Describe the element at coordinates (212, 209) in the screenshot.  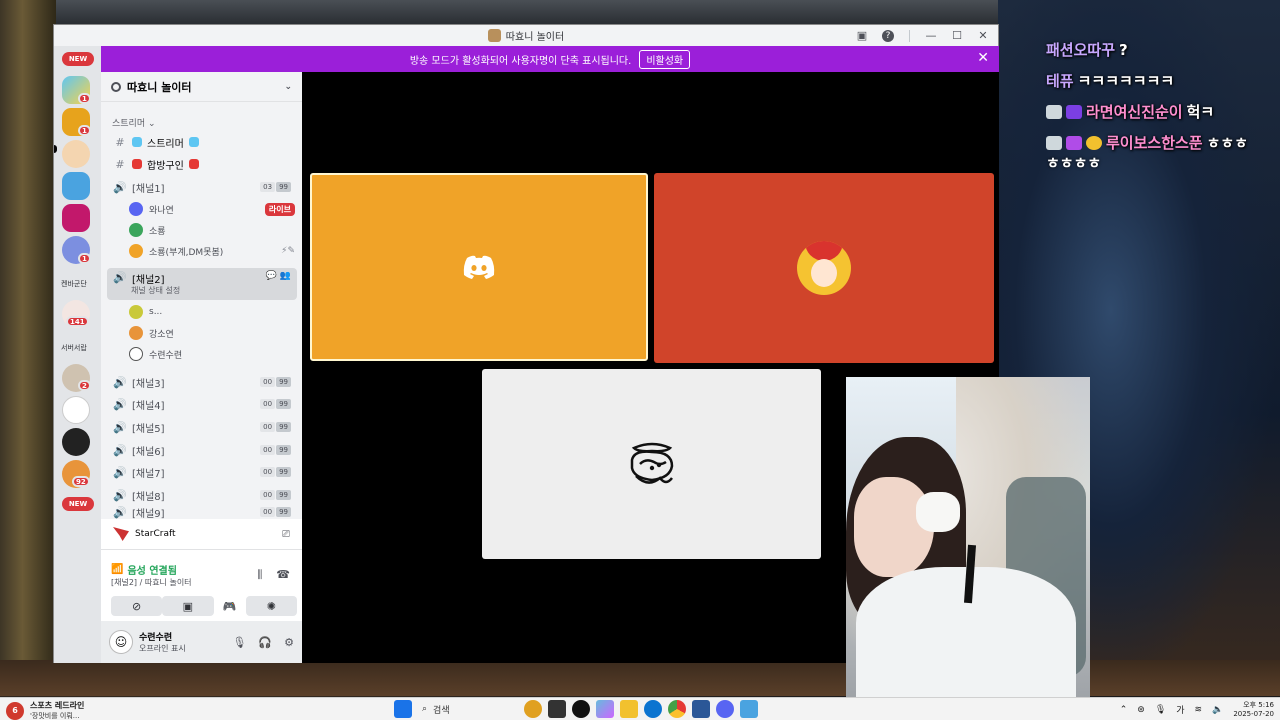
I see `voice-user: 와나연 라이브` at that location.